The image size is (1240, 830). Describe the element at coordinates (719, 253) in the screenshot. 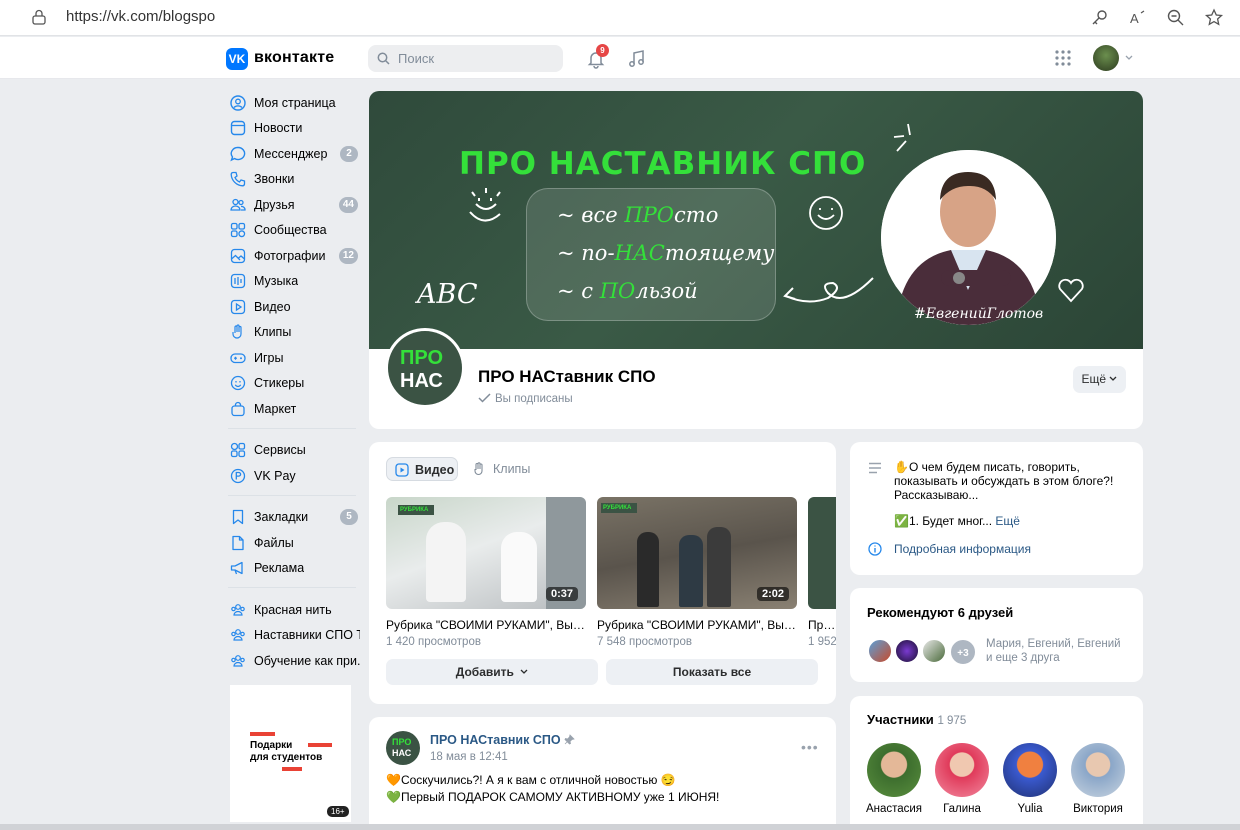

I see `slogan-text: тоящему` at that location.